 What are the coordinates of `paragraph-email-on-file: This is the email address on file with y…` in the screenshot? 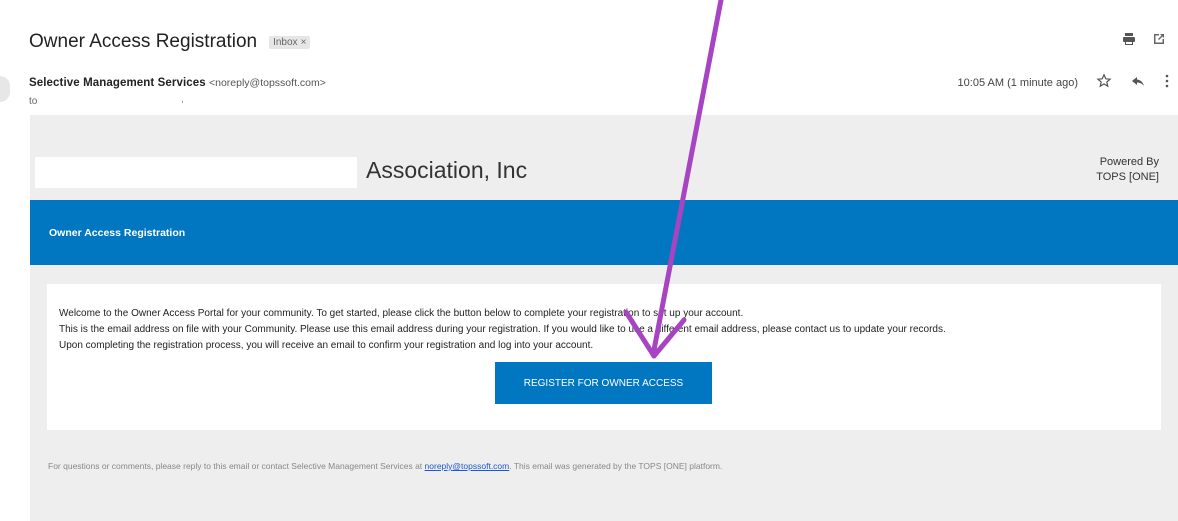 It's located at (502, 329).